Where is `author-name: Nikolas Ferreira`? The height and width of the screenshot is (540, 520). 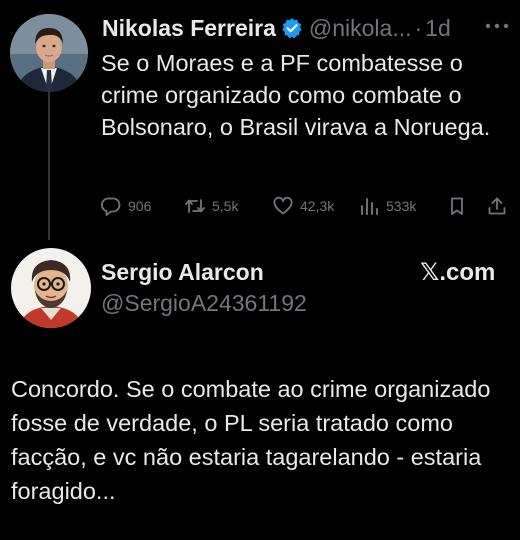 author-name: Nikolas Ferreira is located at coordinates (189, 28).